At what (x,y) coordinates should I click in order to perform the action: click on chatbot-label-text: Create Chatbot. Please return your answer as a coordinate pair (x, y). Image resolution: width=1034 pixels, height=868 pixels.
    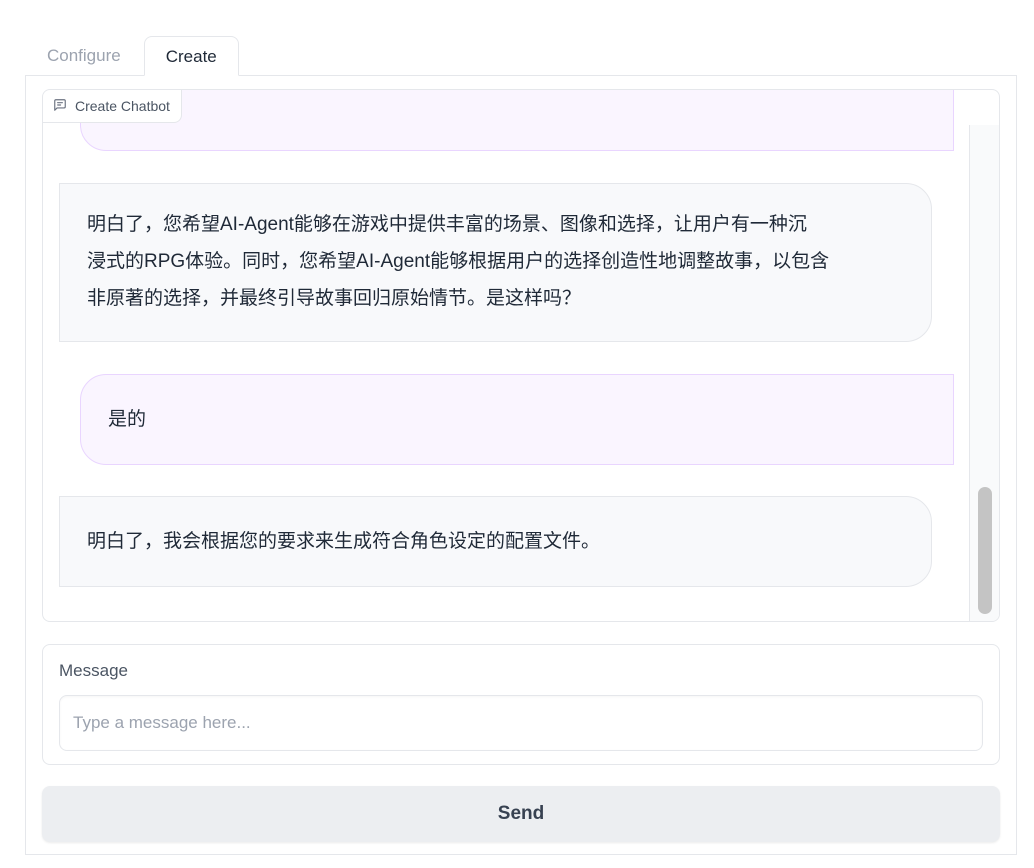
    Looking at the image, I should click on (122, 106).